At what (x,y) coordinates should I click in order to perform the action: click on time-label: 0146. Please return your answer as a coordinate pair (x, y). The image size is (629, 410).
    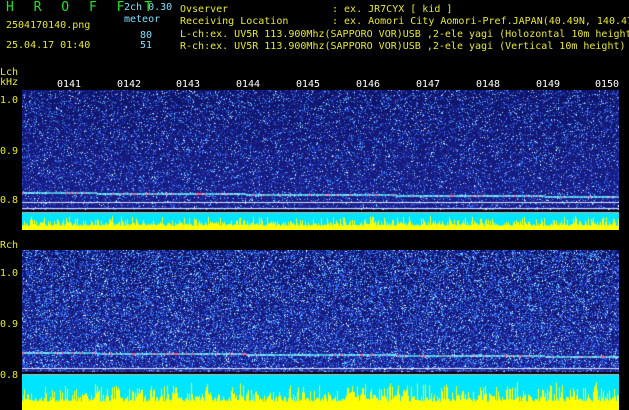
    Looking at the image, I should click on (368, 84).